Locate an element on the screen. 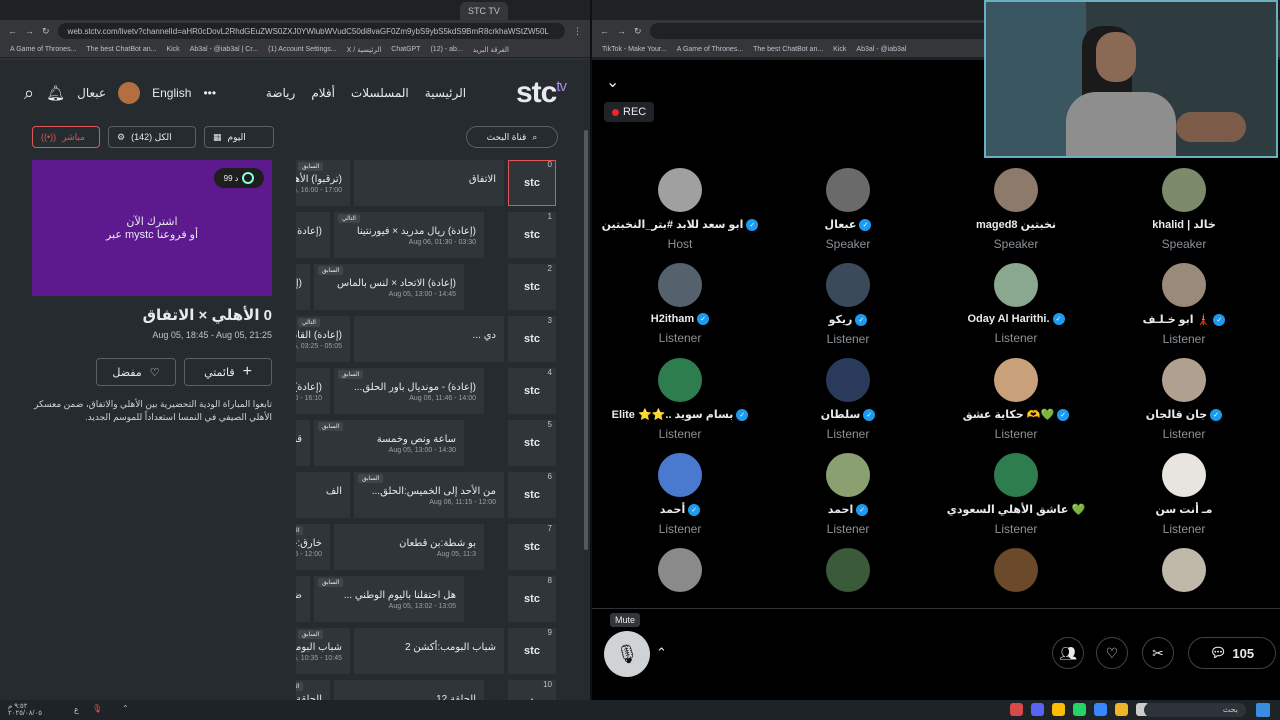 The width and height of the screenshot is (1280, 720). search-icon: ⌕ is located at coordinates (29, 93).